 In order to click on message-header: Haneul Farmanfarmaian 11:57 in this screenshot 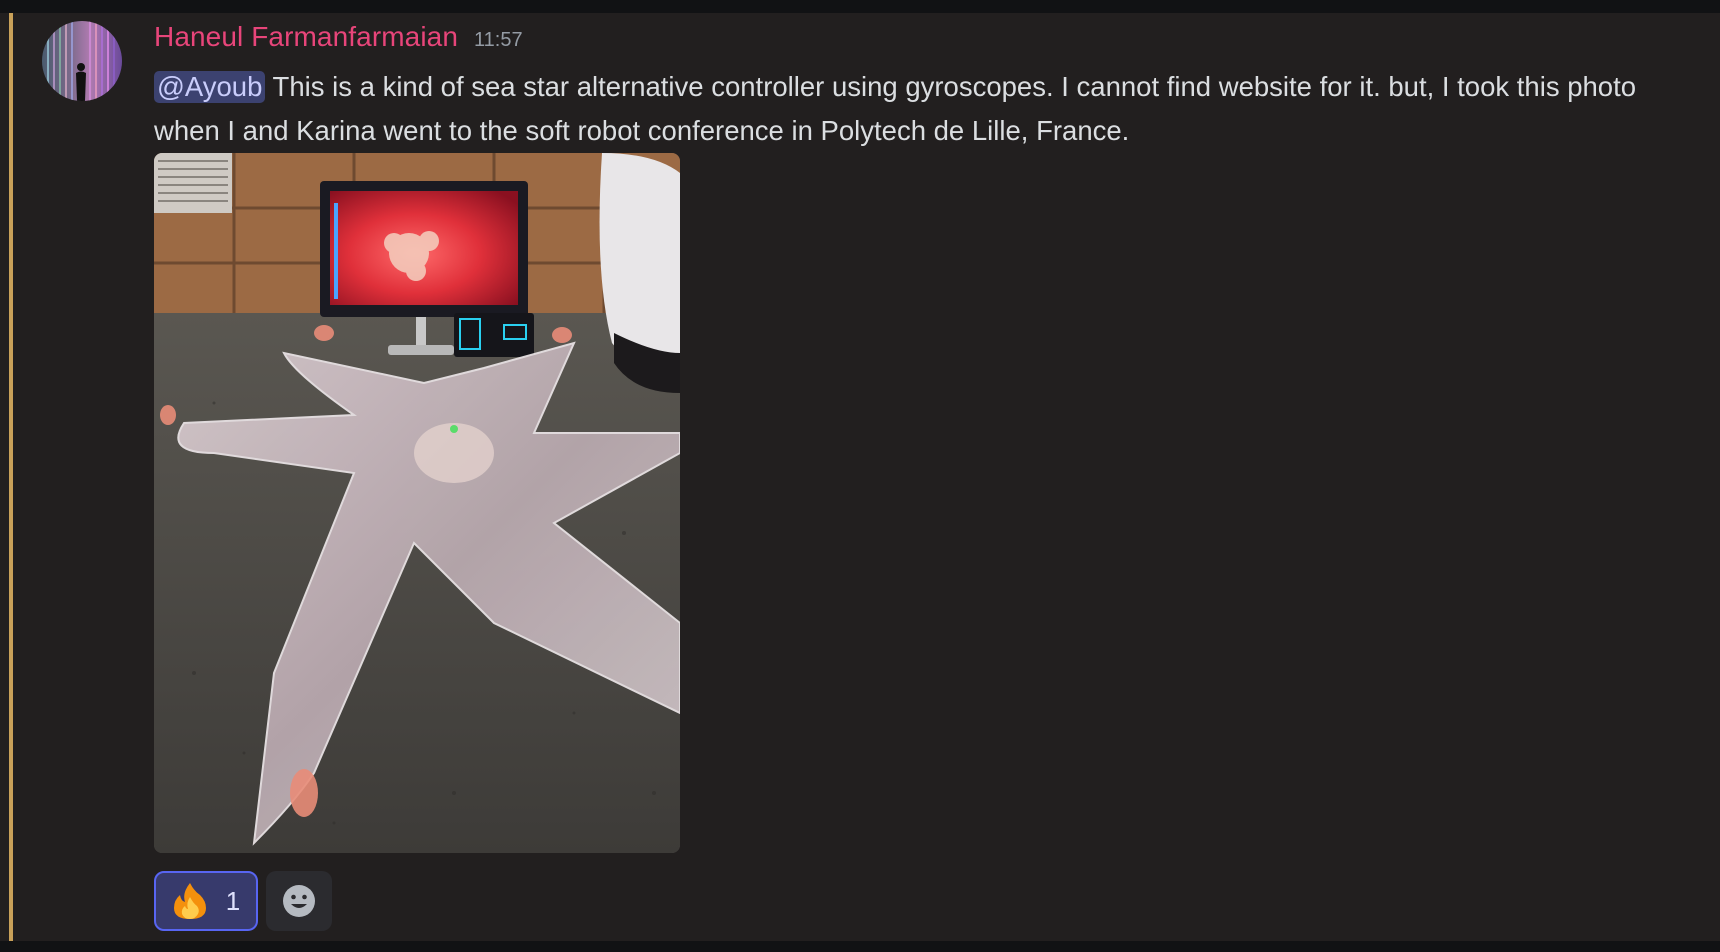, I will do `click(338, 38)`.